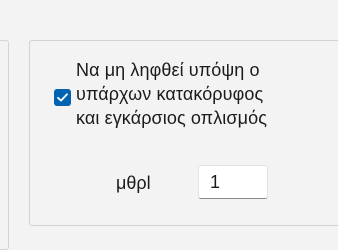  Describe the element at coordinates (233, 182) in the screenshot. I see `mthrl-input` at that location.